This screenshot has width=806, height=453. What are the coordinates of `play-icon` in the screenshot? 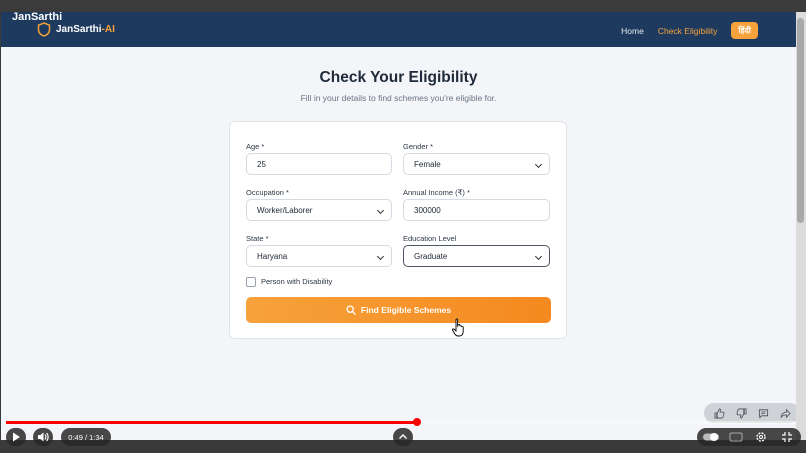 It's located at (16, 437).